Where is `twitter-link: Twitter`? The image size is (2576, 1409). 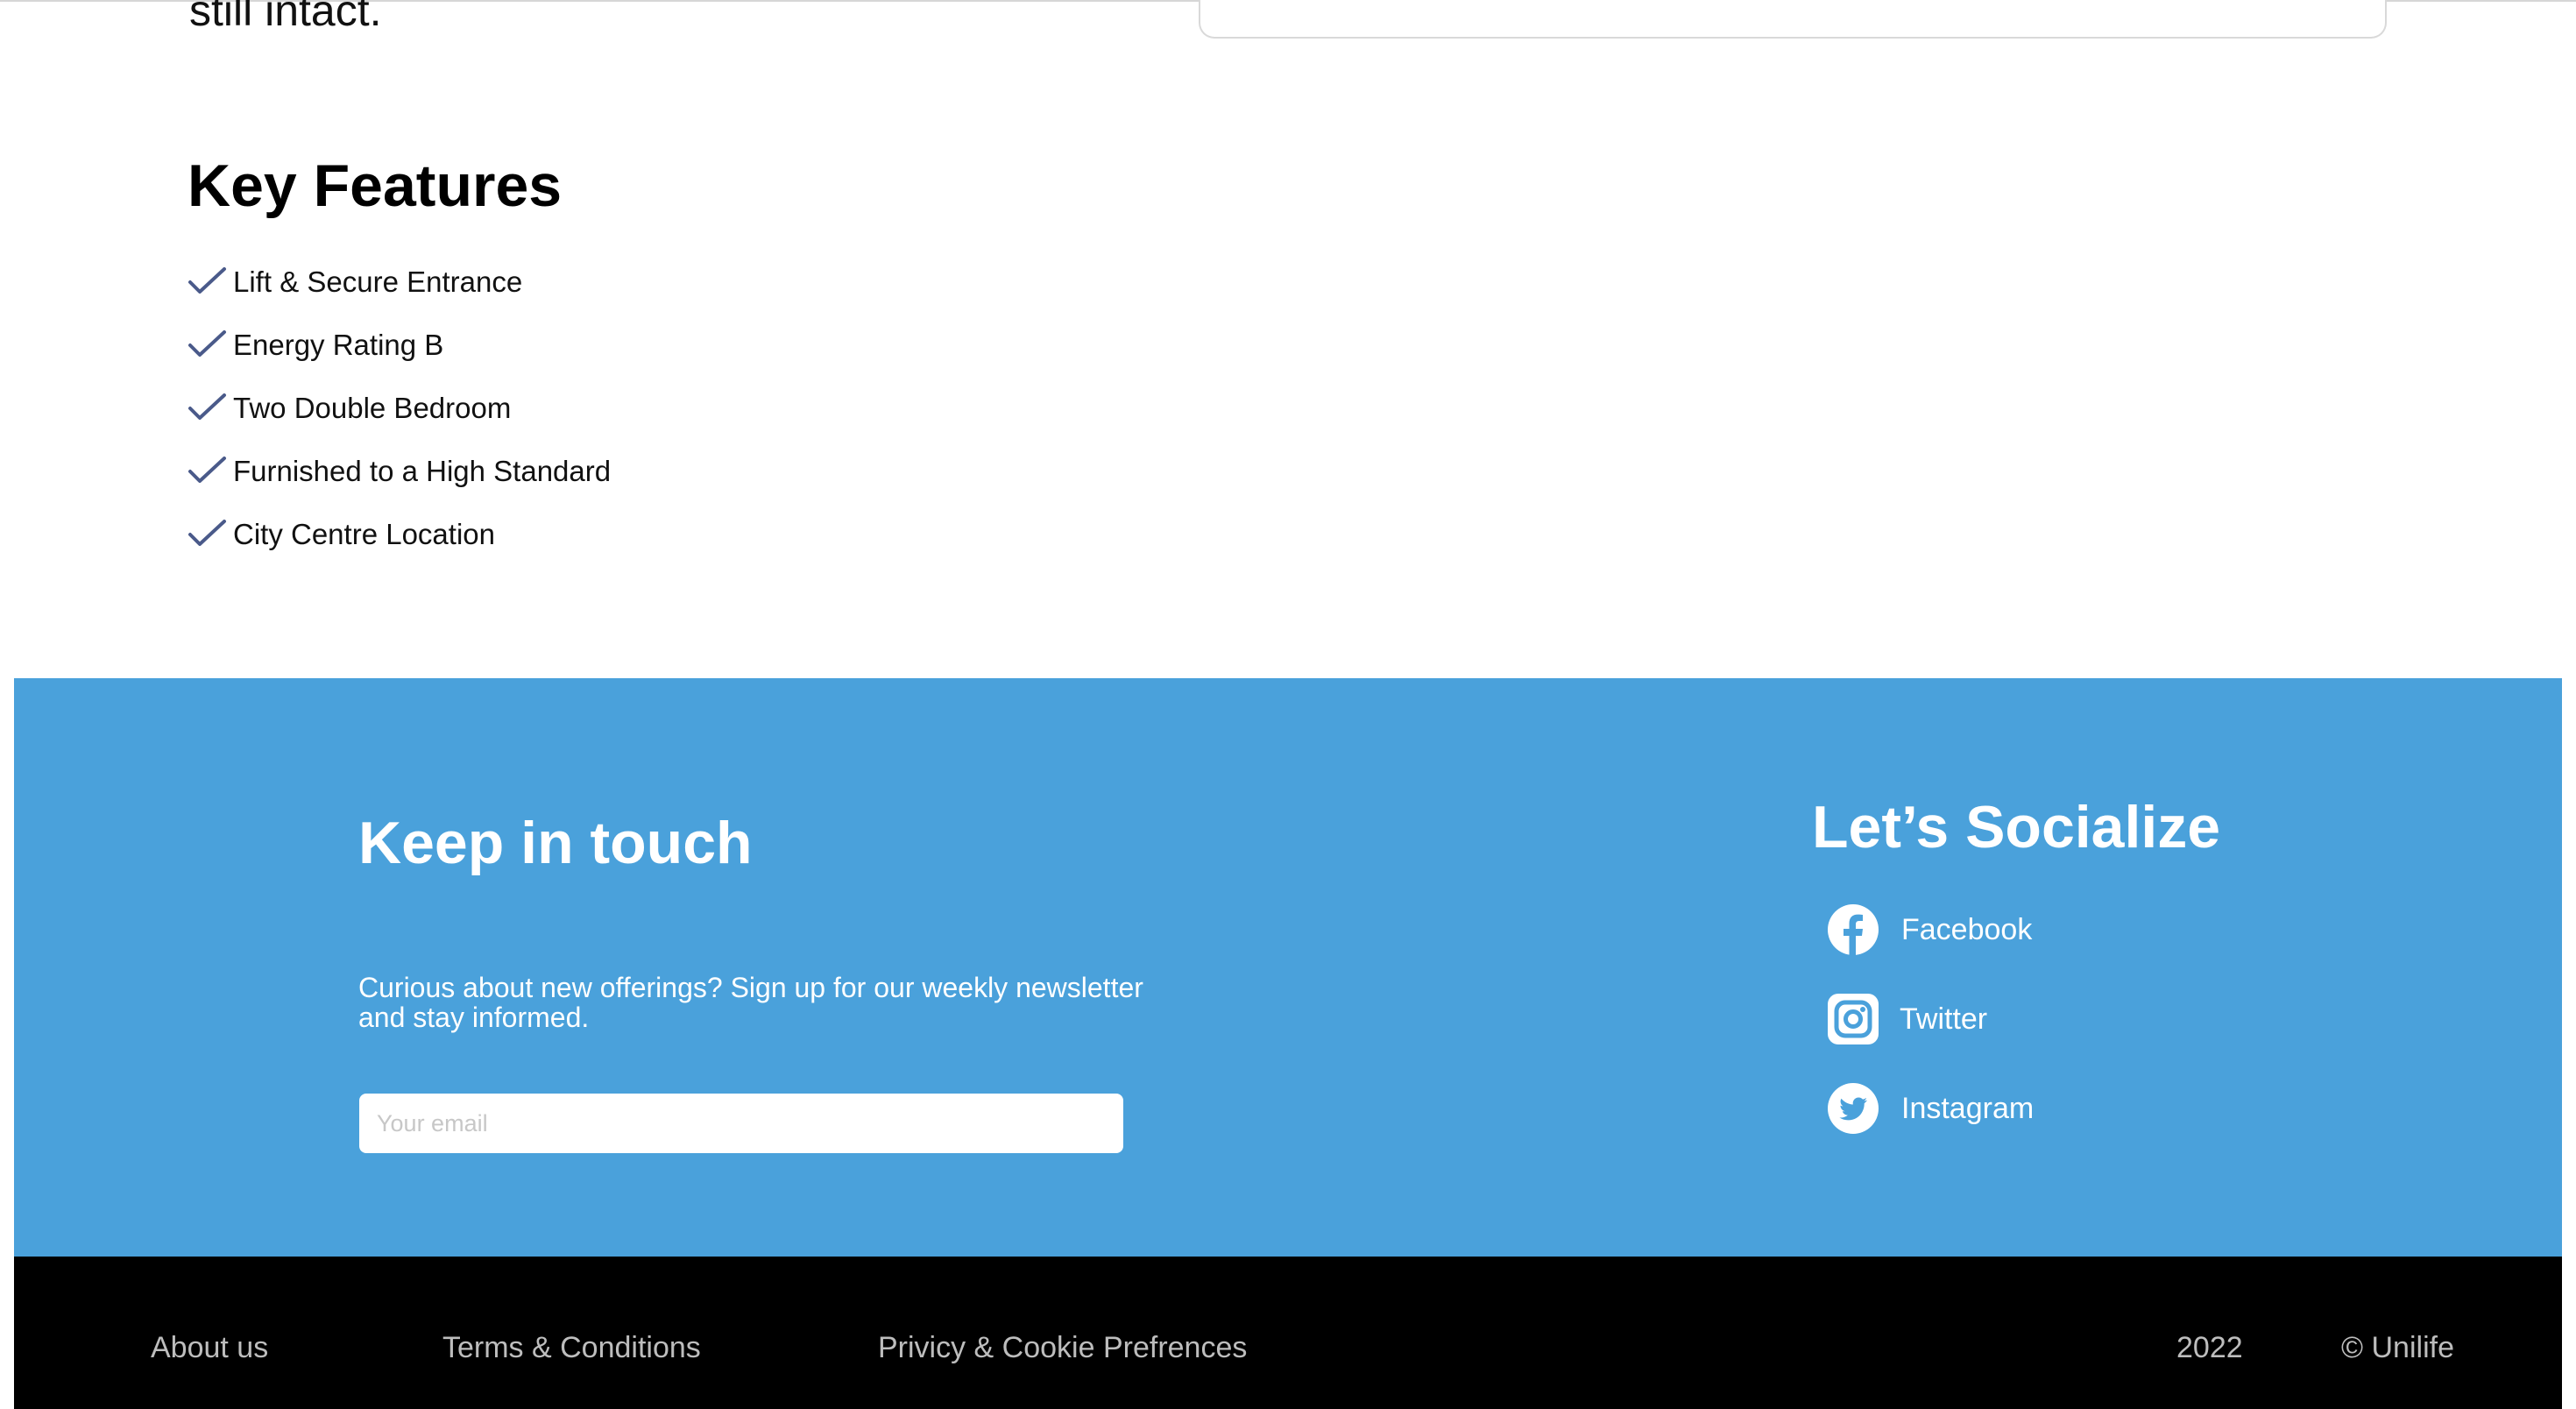
twitter-link: Twitter is located at coordinates (1906, 1019).